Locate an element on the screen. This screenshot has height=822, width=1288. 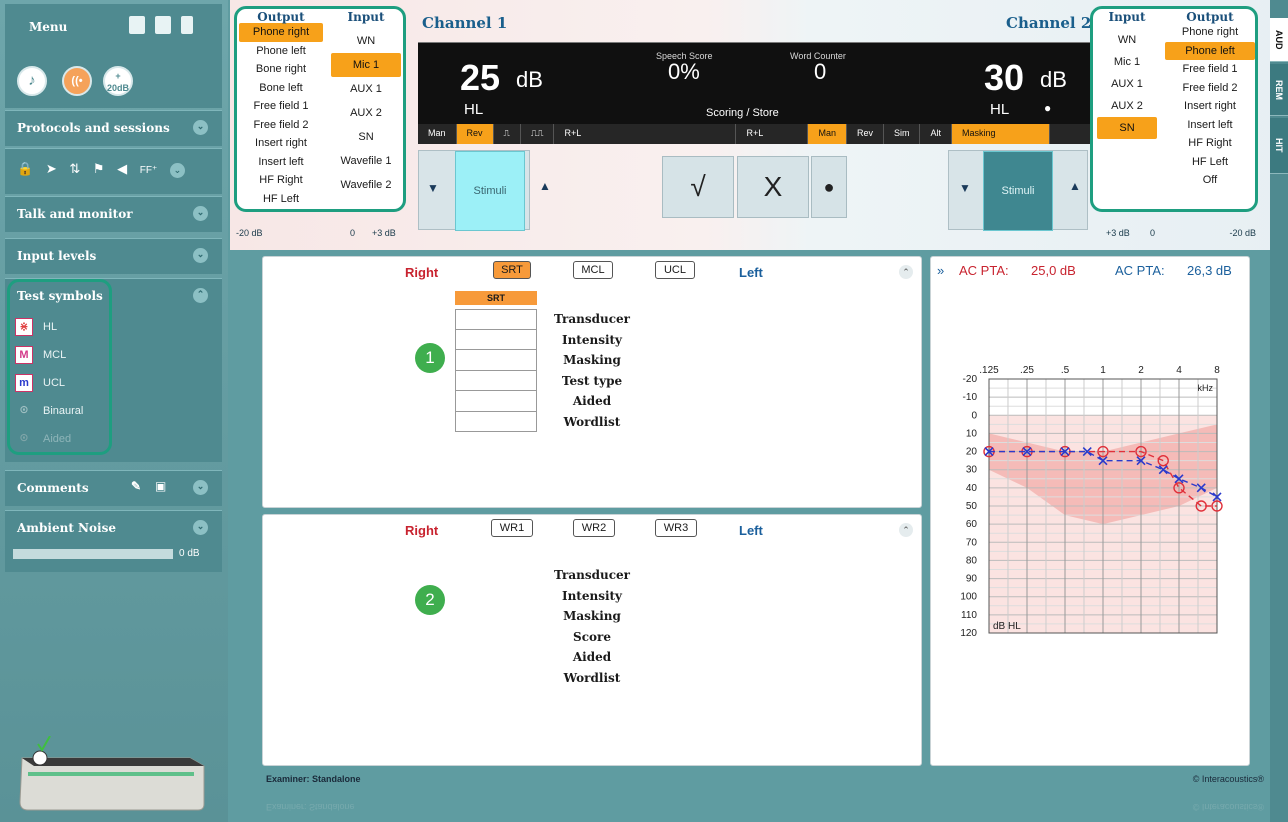
tab-rem: REM is located at coordinates (1279, 90).